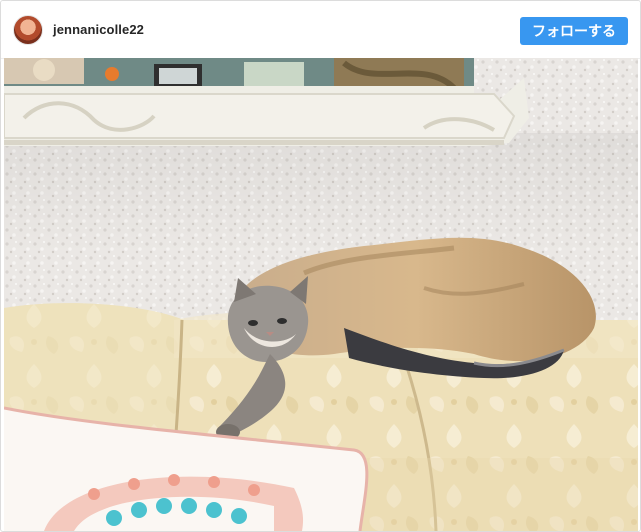 The width and height of the screenshot is (641, 532). What do you see at coordinates (98, 29) in the screenshot?
I see `username-link: jennanicolle22` at bounding box center [98, 29].